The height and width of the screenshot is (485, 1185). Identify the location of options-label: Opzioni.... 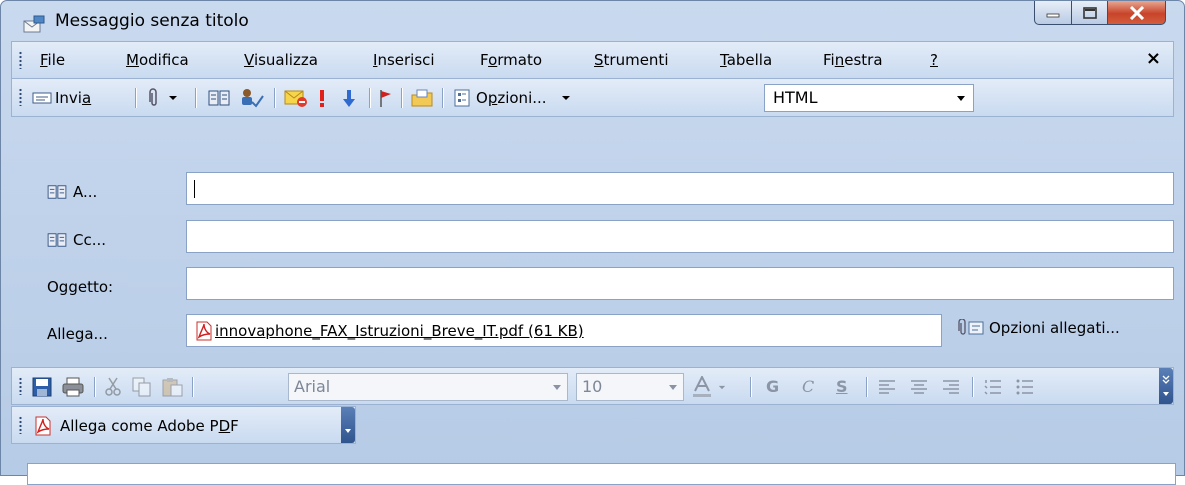
(511, 98).